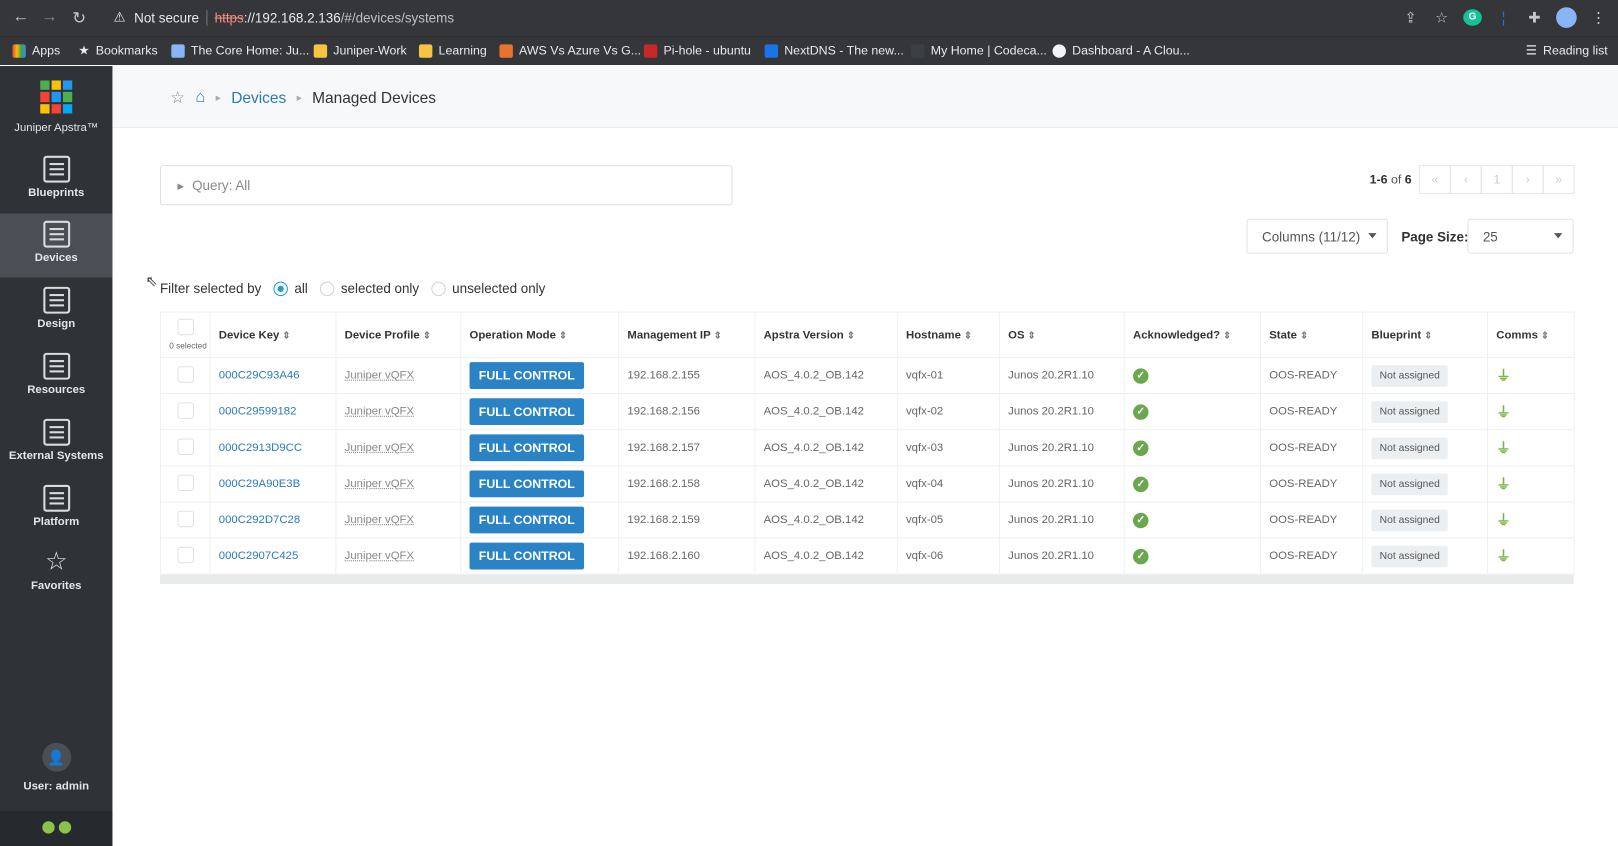 The width and height of the screenshot is (1618, 846). Describe the element at coordinates (687, 334) in the screenshot. I see `column-header: Management IP ⇕` at that location.